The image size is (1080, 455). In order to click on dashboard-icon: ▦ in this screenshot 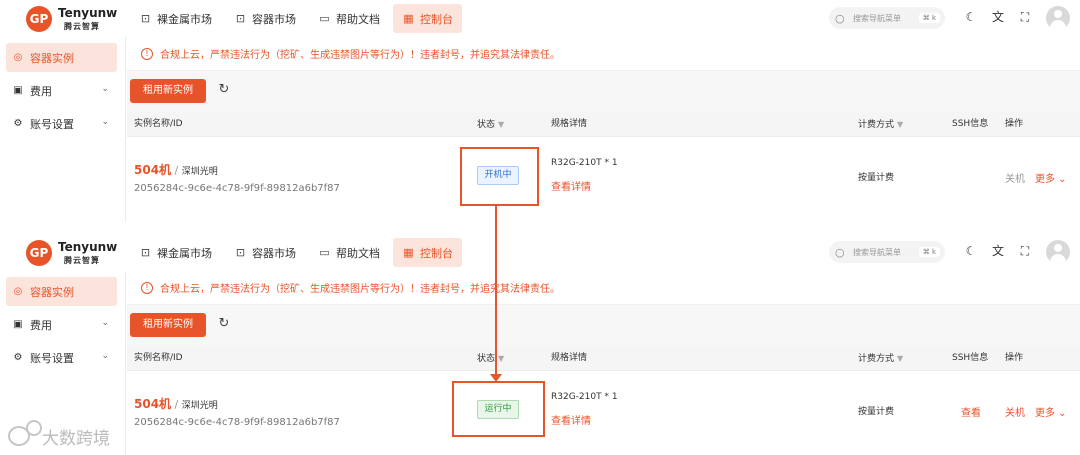, I will do `click(408, 18)`.